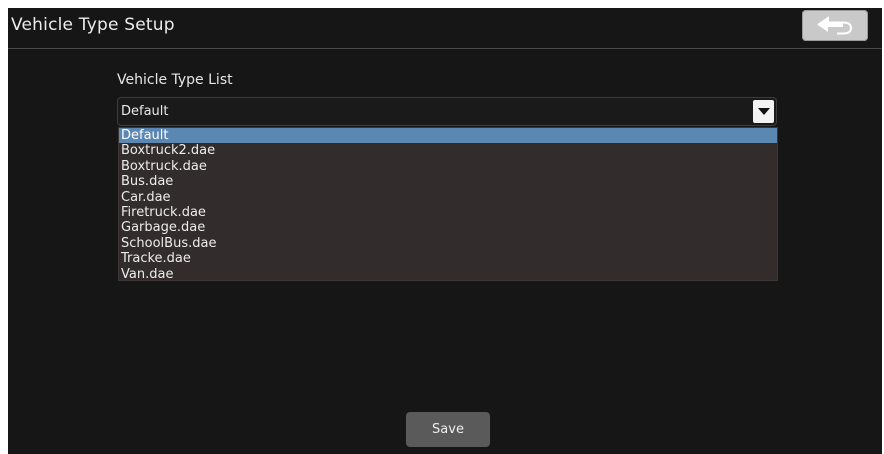  What do you see at coordinates (448, 429) in the screenshot?
I see `save-button: Save` at bounding box center [448, 429].